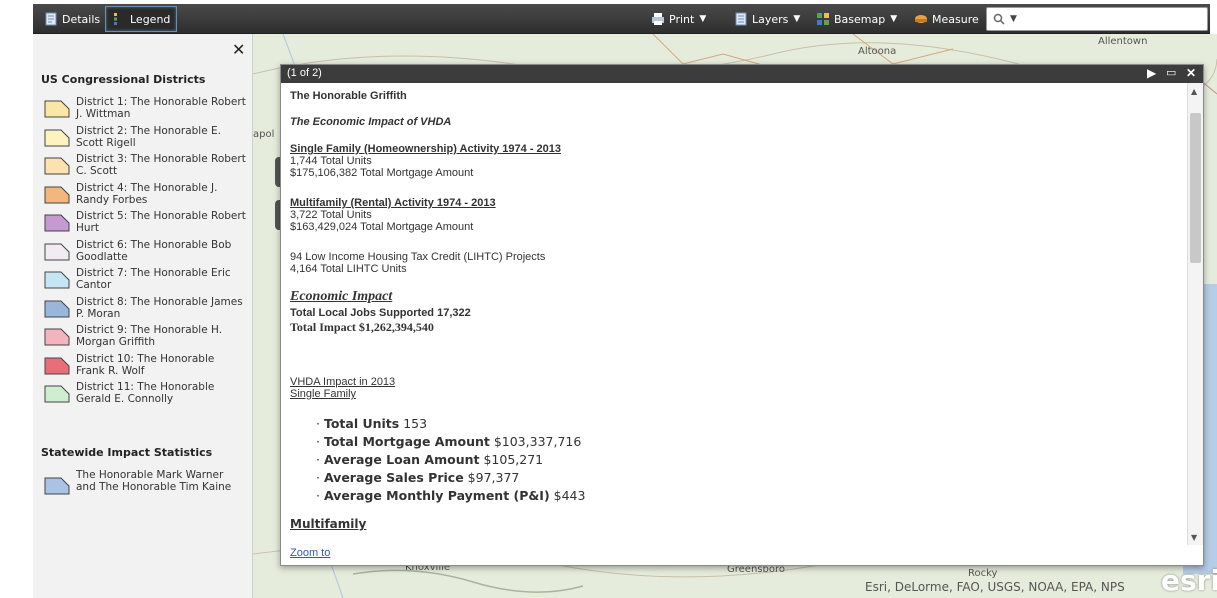  Describe the element at coordinates (331, 215) in the screenshot. I see `mf-units: 3,722 Total Units` at that location.